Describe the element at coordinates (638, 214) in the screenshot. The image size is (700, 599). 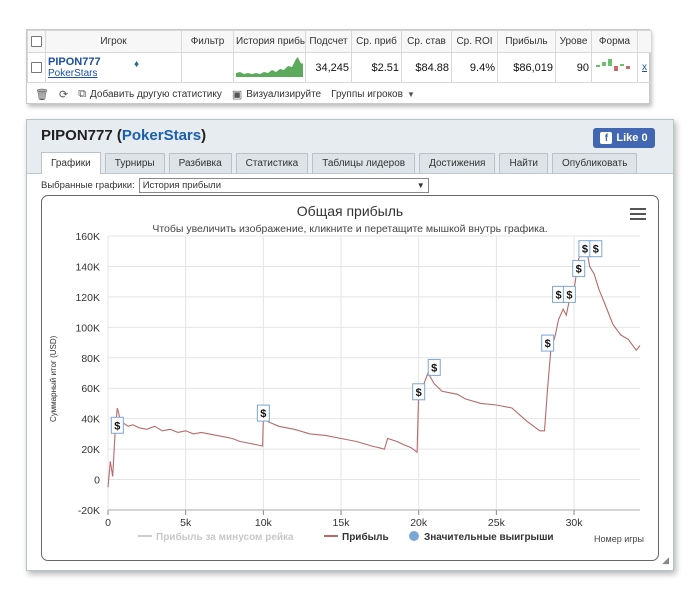
I see `chart-menu-icon` at that location.